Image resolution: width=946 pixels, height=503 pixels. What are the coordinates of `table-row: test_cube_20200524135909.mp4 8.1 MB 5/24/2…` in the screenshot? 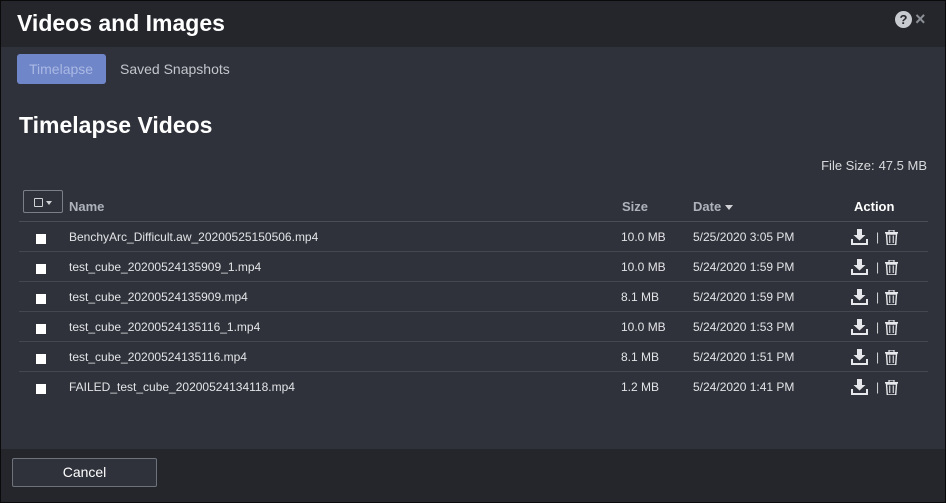 It's located at (473, 297).